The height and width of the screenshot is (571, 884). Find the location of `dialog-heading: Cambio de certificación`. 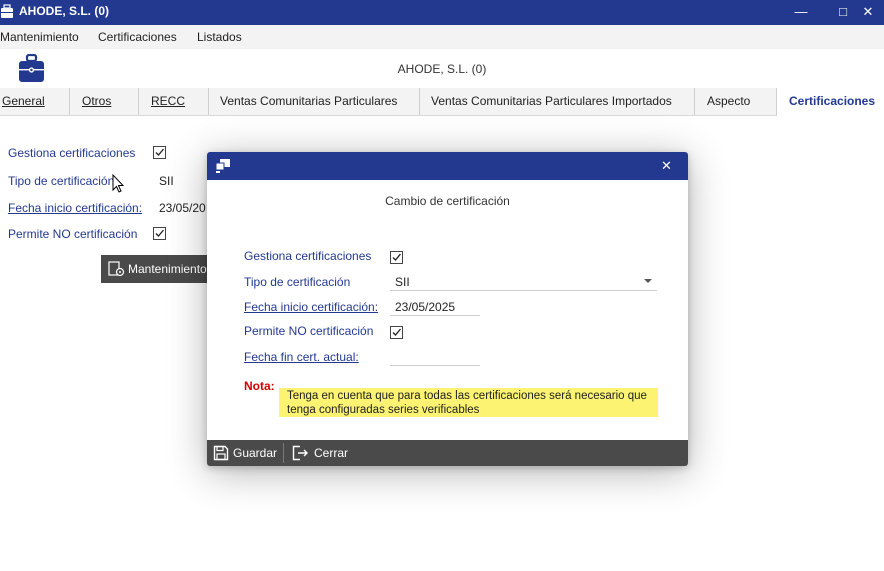

dialog-heading: Cambio de certificación is located at coordinates (447, 201).